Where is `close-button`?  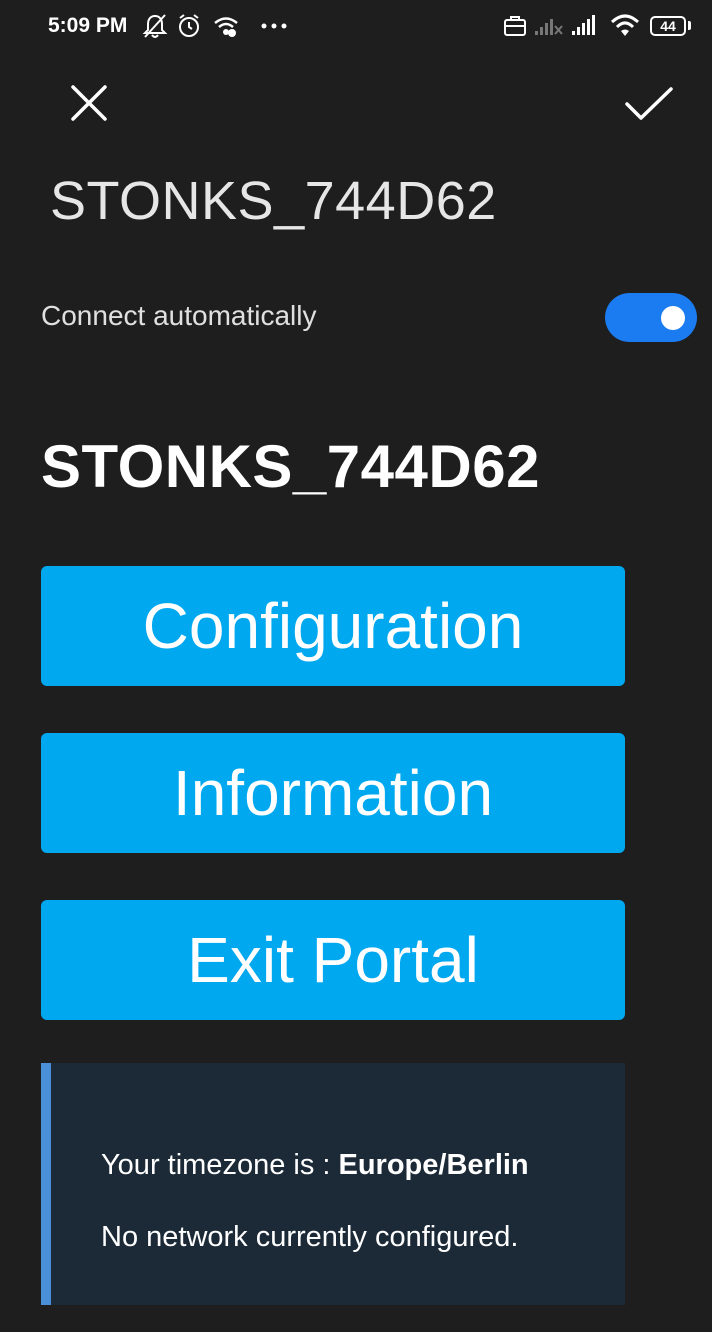
close-button is located at coordinates (89, 103).